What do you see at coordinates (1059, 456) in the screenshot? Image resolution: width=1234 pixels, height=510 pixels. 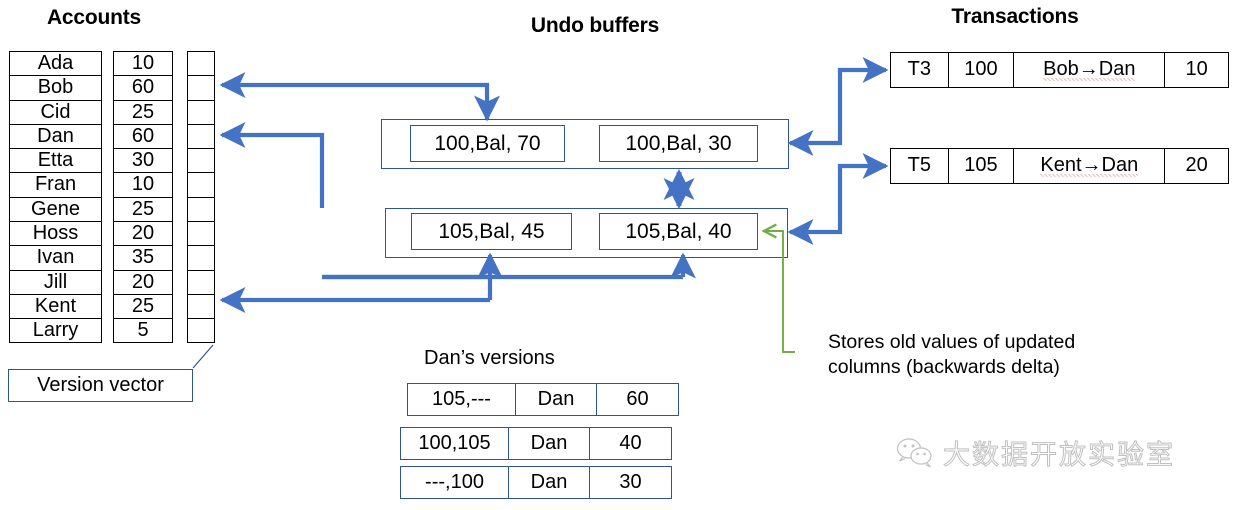 I see `watermark-text: 大数据开放实验室` at bounding box center [1059, 456].